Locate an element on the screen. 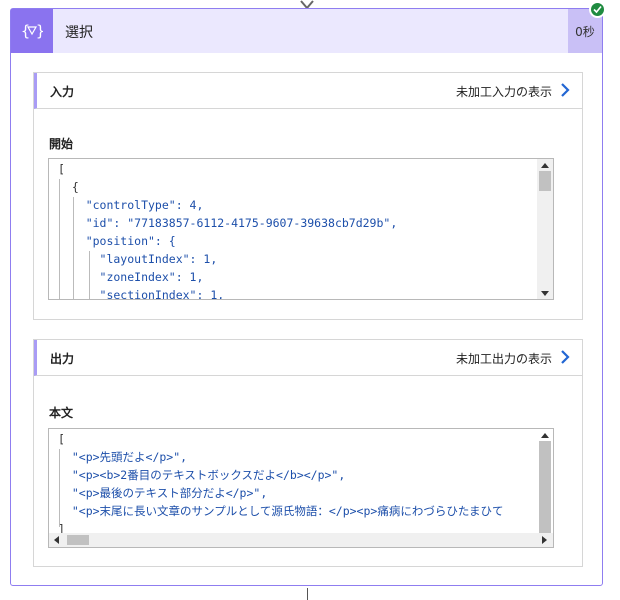  scroll-right-arrow-icon is located at coordinates (544, 540).